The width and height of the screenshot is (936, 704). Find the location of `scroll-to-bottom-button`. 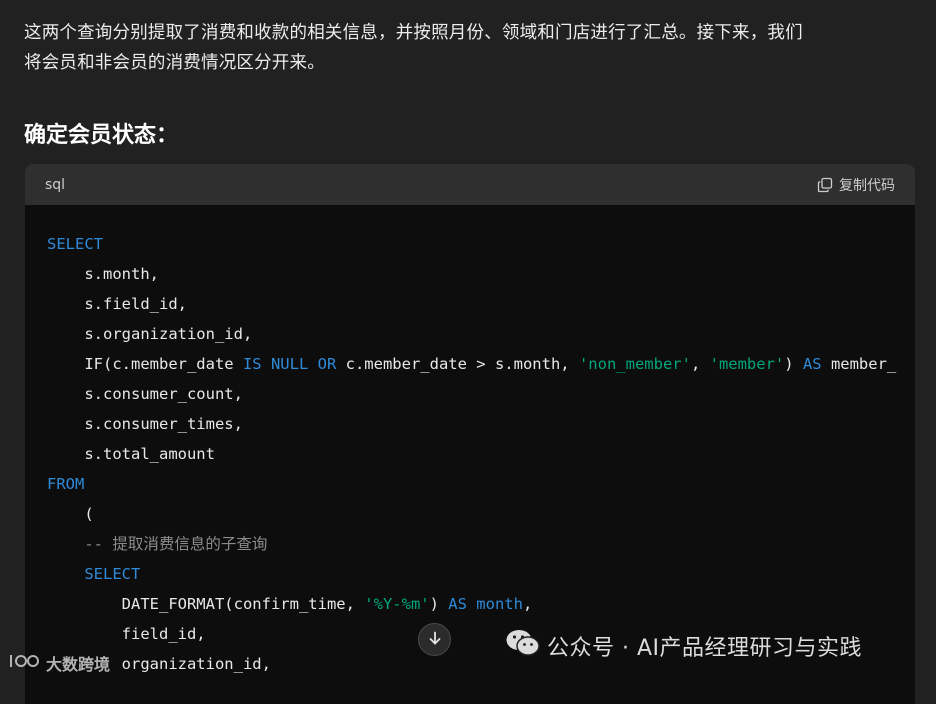

scroll-to-bottom-button is located at coordinates (434, 639).